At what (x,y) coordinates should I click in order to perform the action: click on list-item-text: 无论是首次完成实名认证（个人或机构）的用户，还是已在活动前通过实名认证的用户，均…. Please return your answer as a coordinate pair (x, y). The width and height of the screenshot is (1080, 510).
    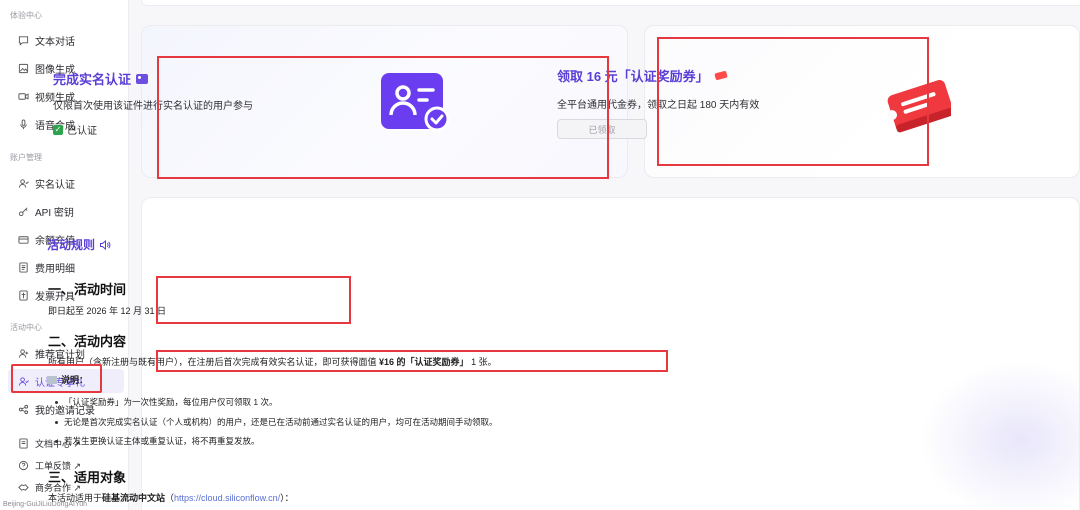
    Looking at the image, I should click on (281, 422).